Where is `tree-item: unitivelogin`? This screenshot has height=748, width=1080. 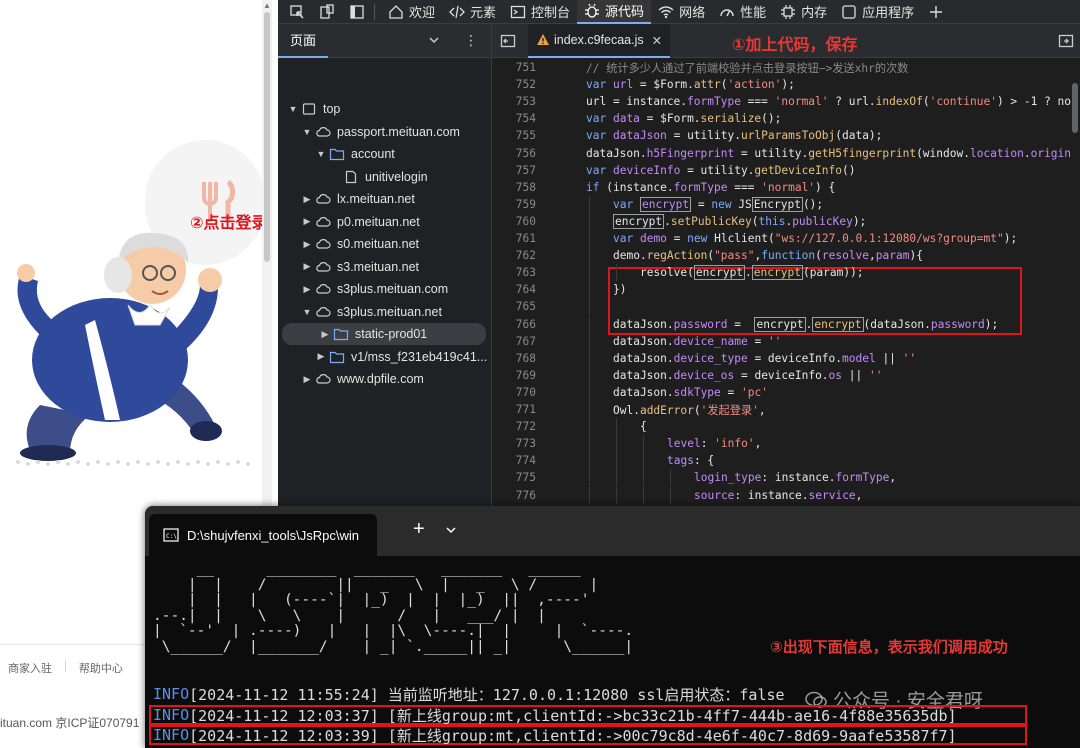 tree-item: unitivelogin is located at coordinates (384, 177).